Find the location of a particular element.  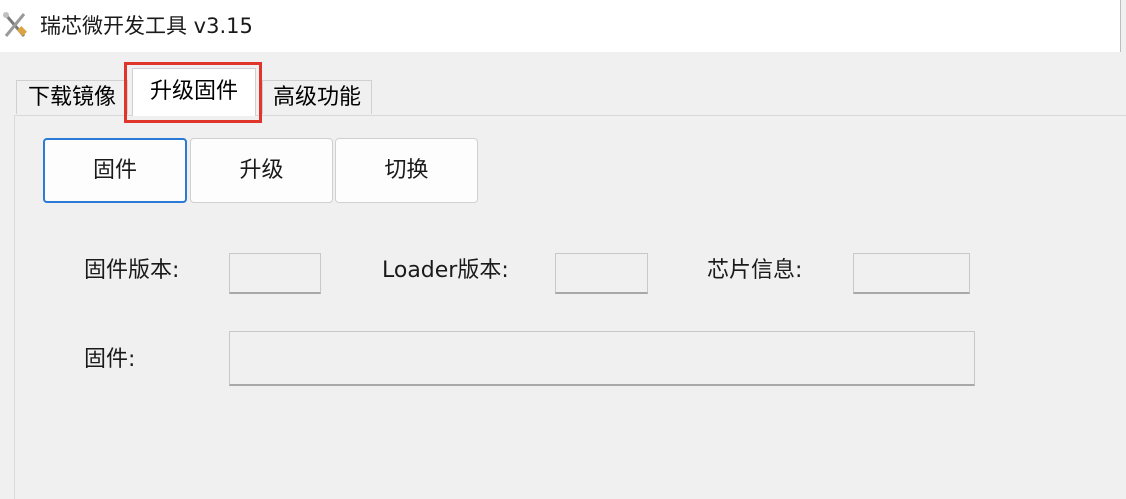

loader-version-field is located at coordinates (601, 273).